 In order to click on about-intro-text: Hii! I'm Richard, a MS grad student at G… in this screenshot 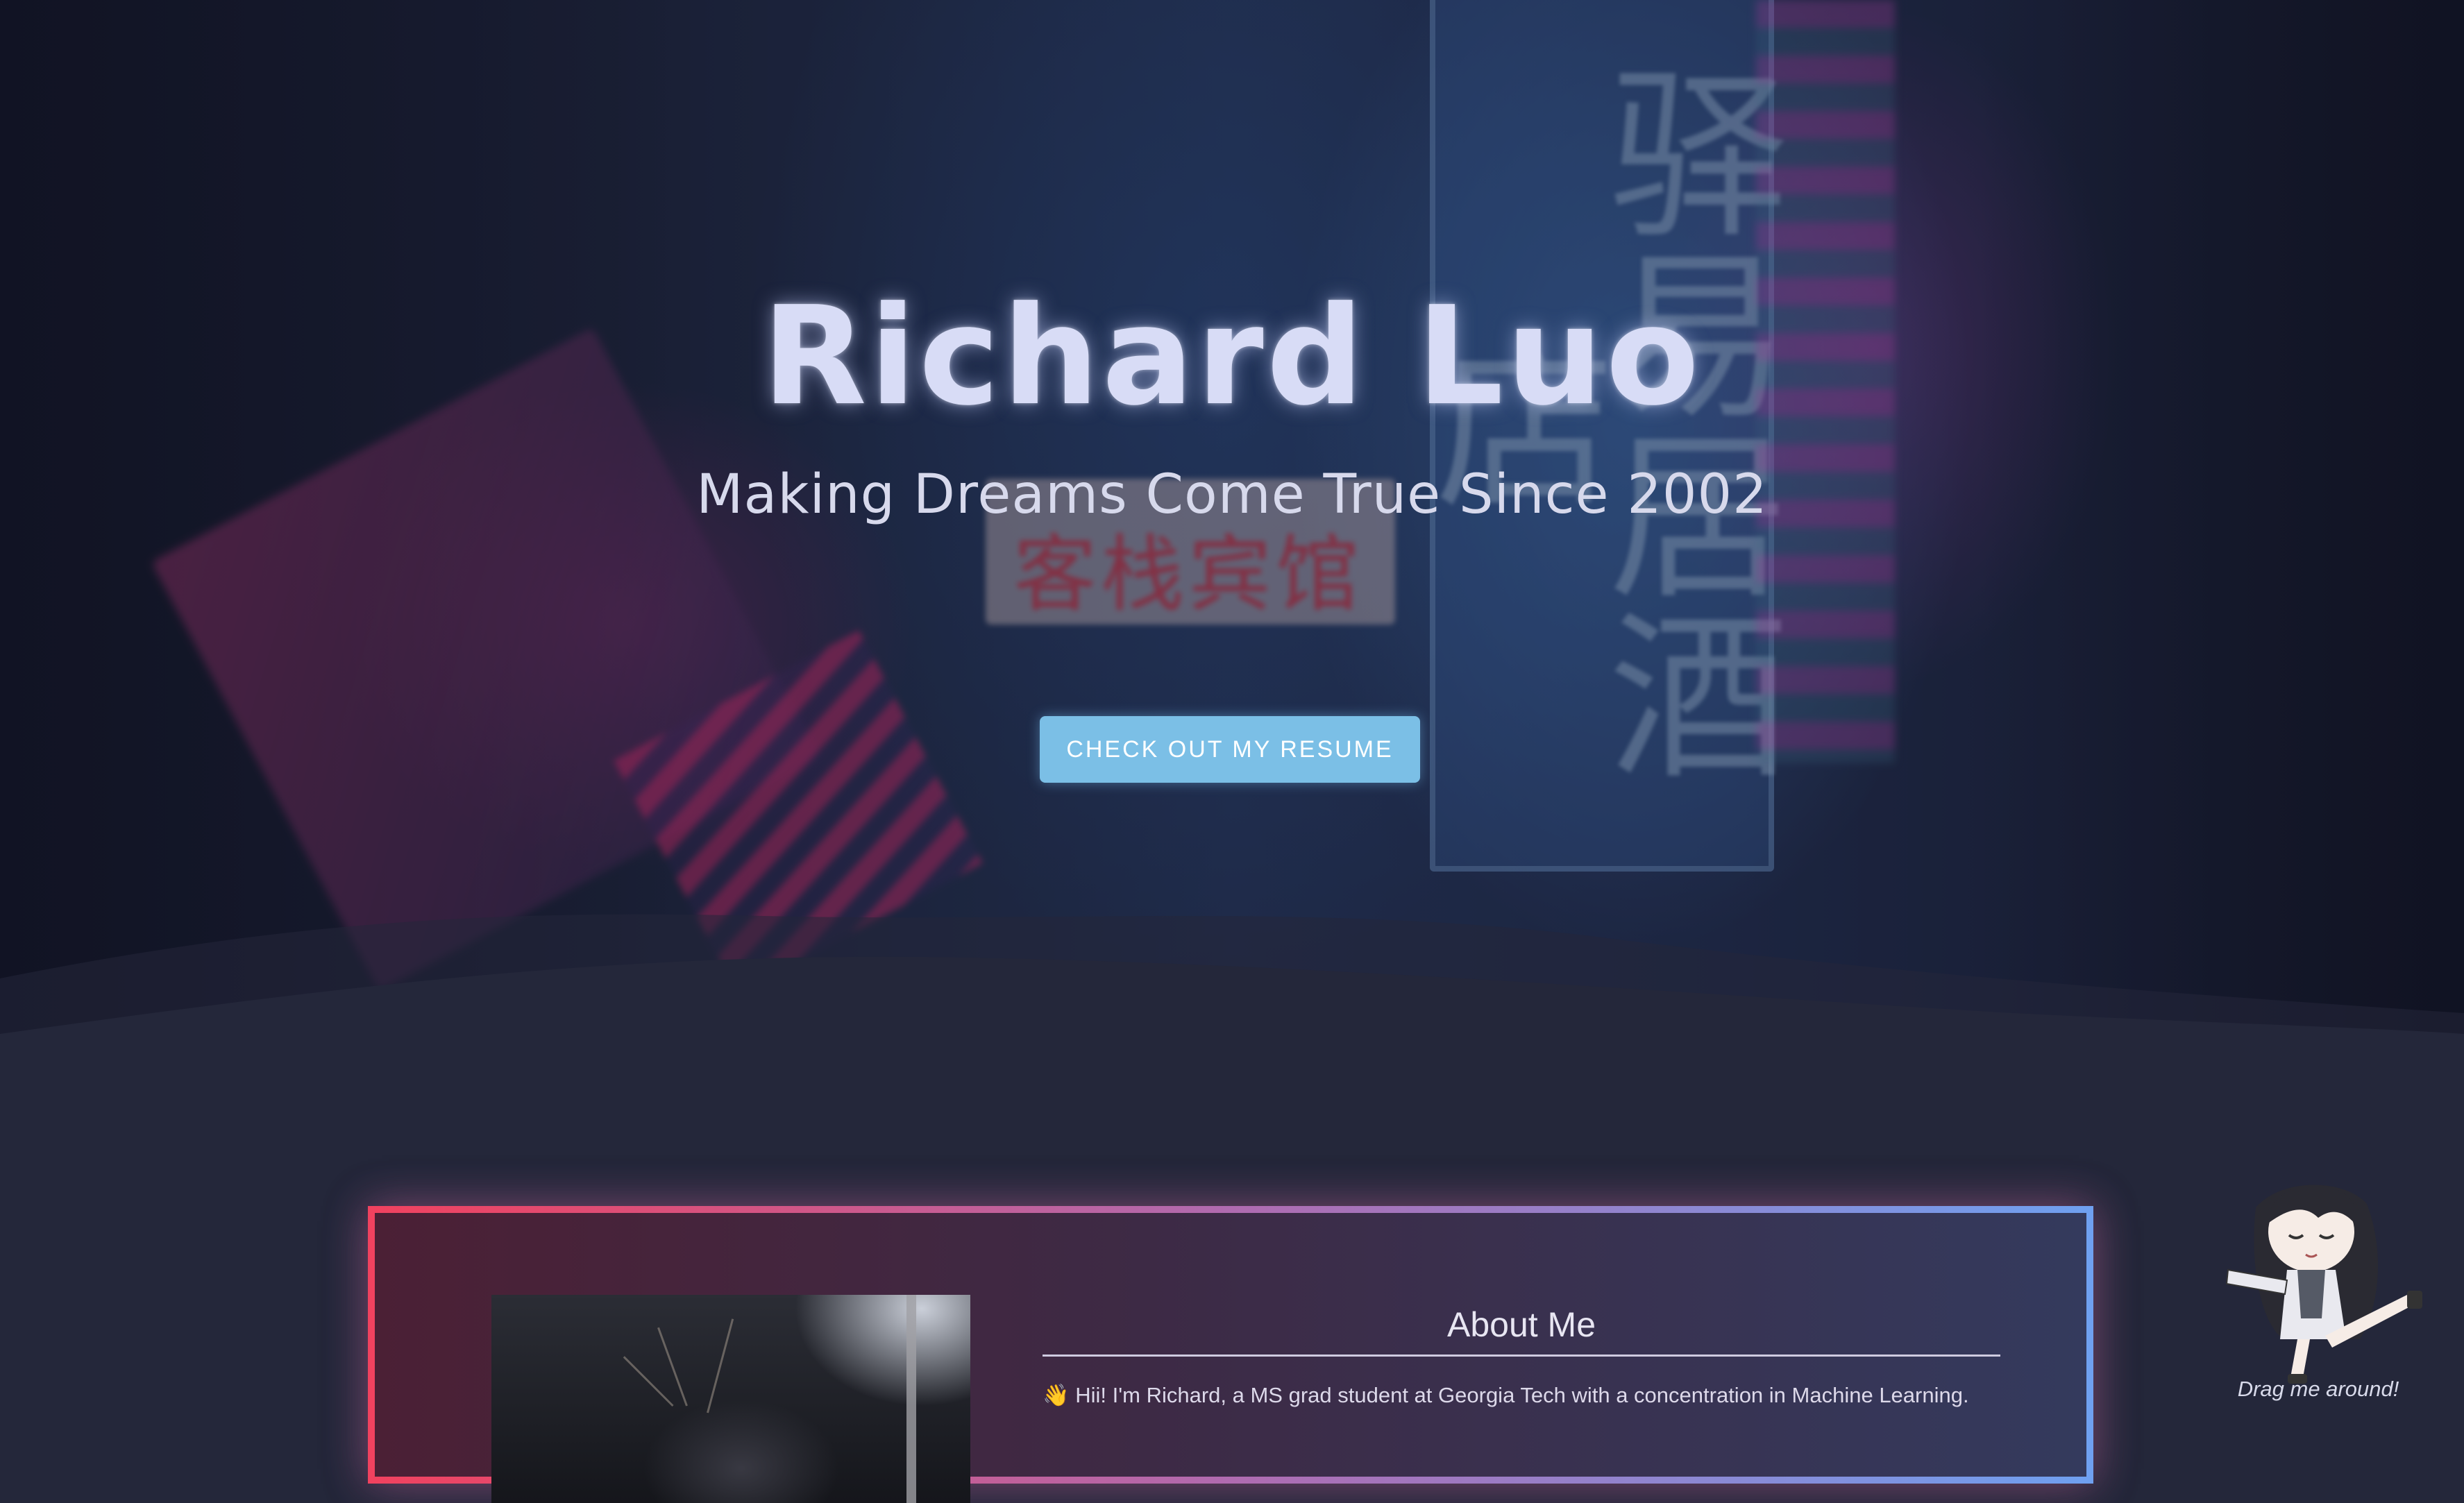, I will do `click(1522, 1395)`.